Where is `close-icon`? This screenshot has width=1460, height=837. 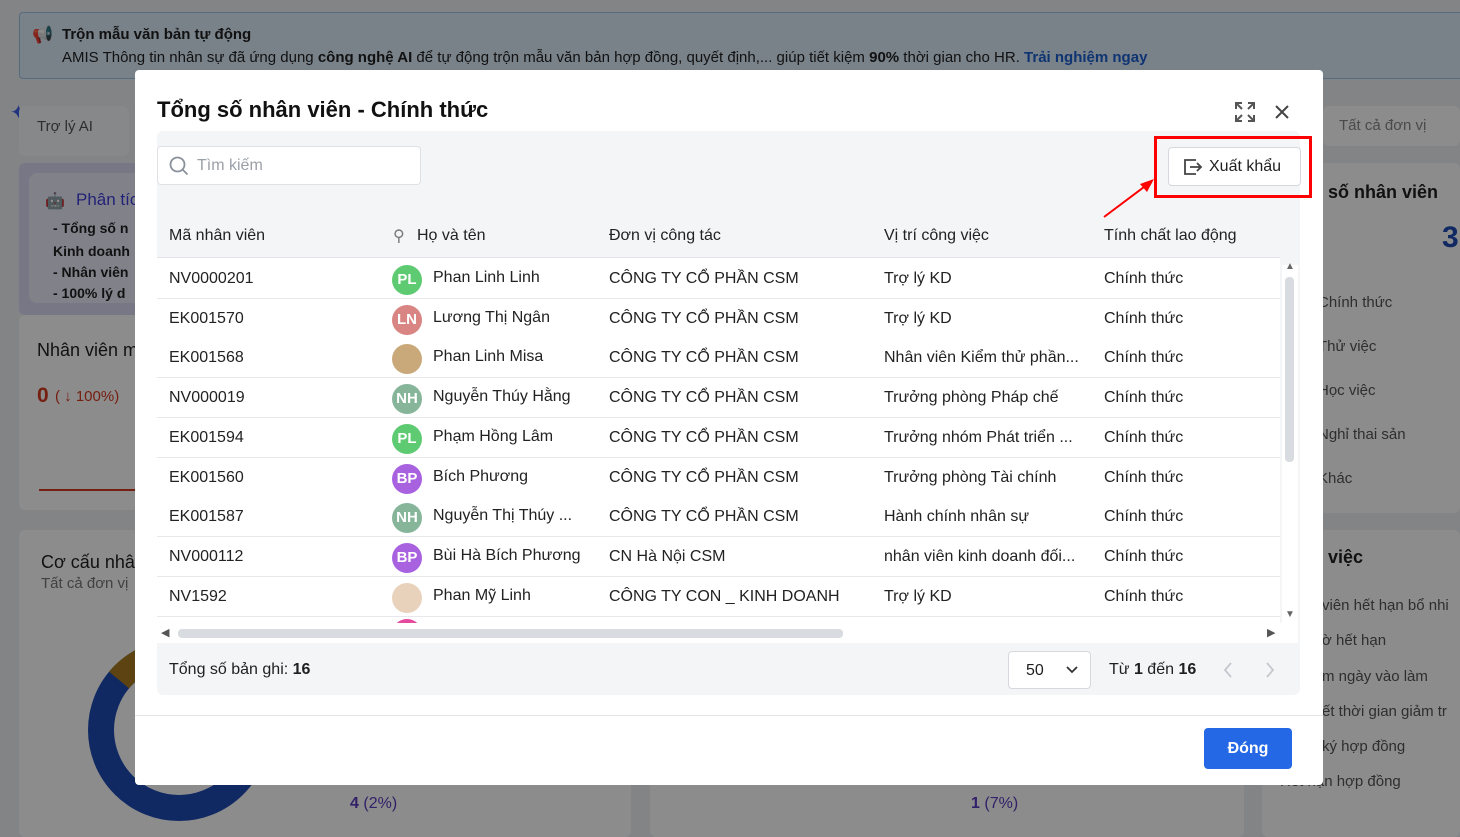
close-icon is located at coordinates (1282, 112).